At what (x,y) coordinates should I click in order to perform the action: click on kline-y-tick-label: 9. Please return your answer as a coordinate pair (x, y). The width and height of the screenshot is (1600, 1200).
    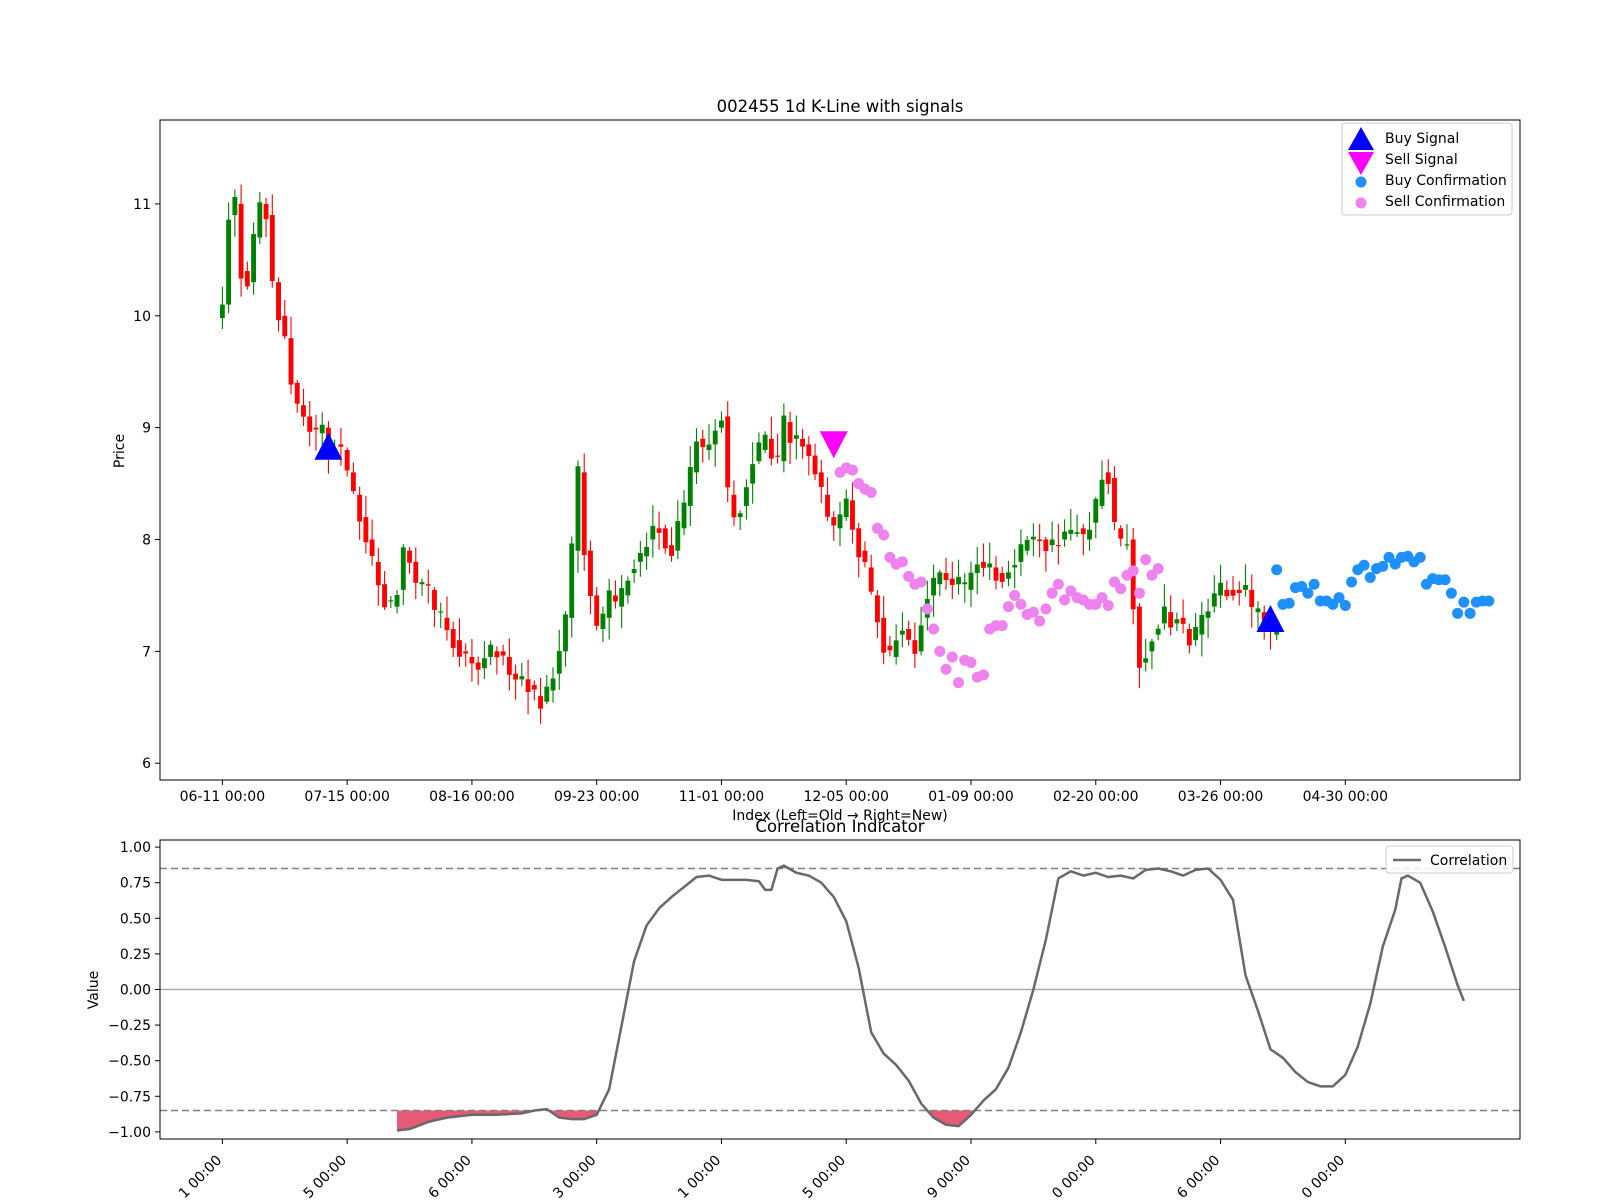
    Looking at the image, I should click on (146, 429).